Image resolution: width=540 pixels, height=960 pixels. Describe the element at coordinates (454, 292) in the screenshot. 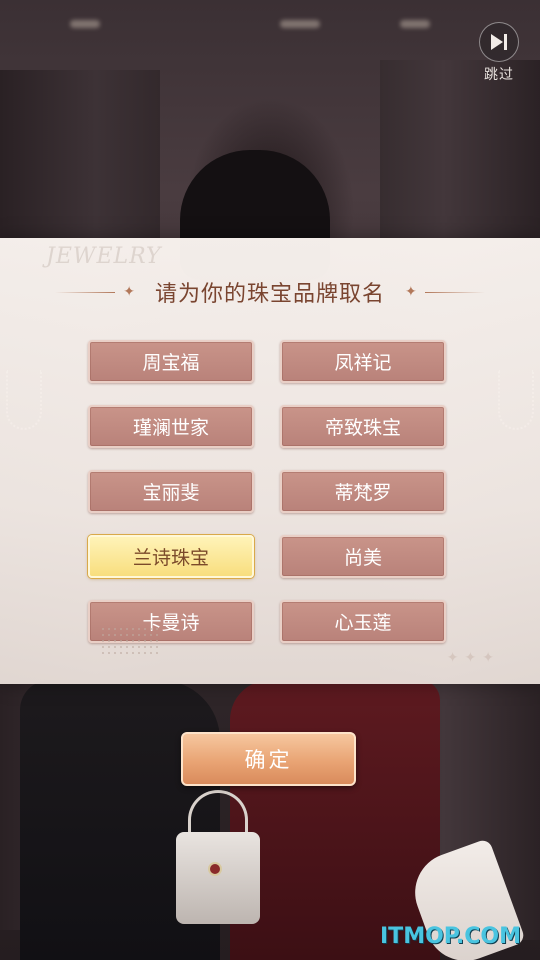

I see `title-divider-right` at that location.